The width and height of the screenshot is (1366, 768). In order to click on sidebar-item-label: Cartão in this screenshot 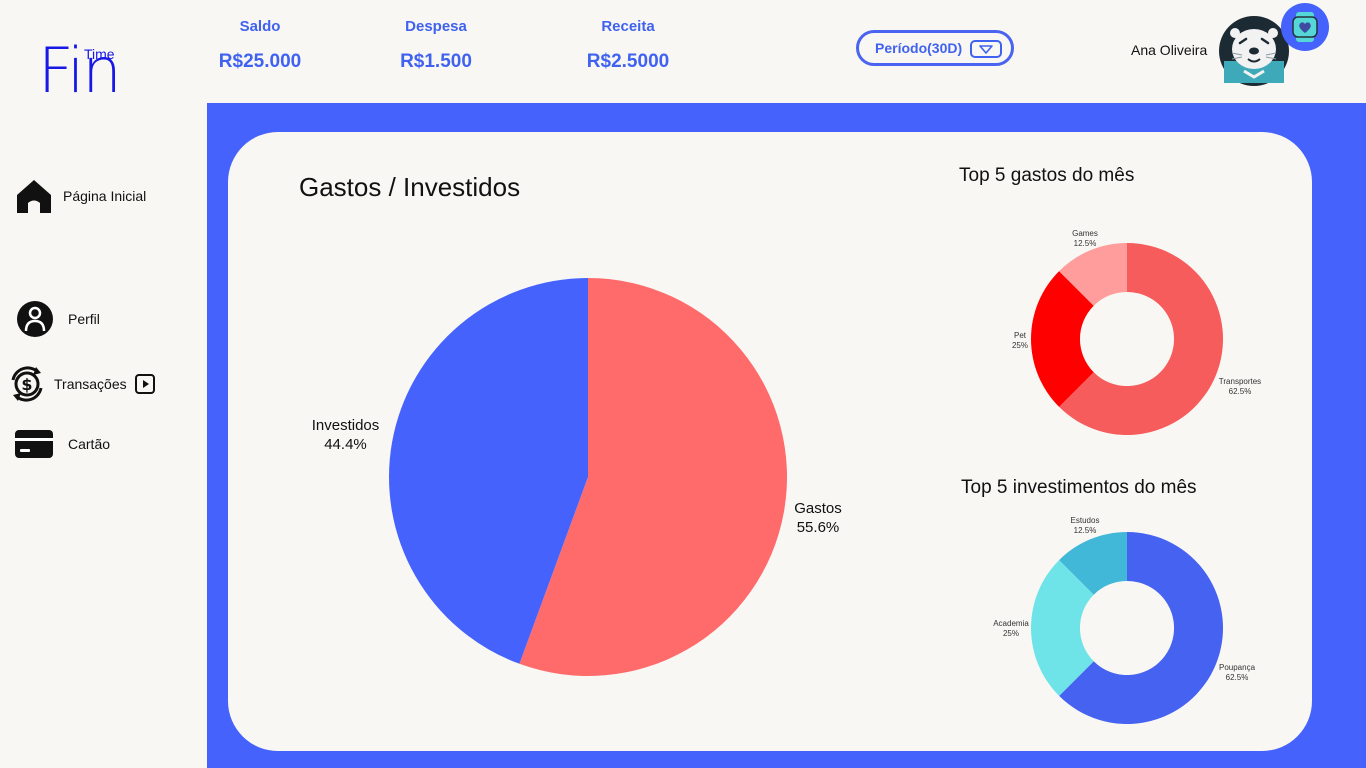, I will do `click(89, 444)`.